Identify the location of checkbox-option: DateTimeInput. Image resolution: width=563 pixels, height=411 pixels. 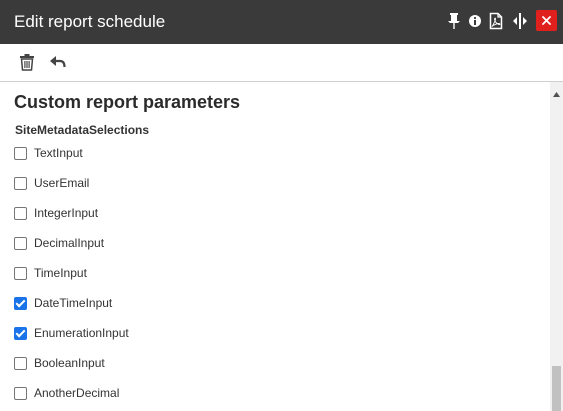
(63, 303).